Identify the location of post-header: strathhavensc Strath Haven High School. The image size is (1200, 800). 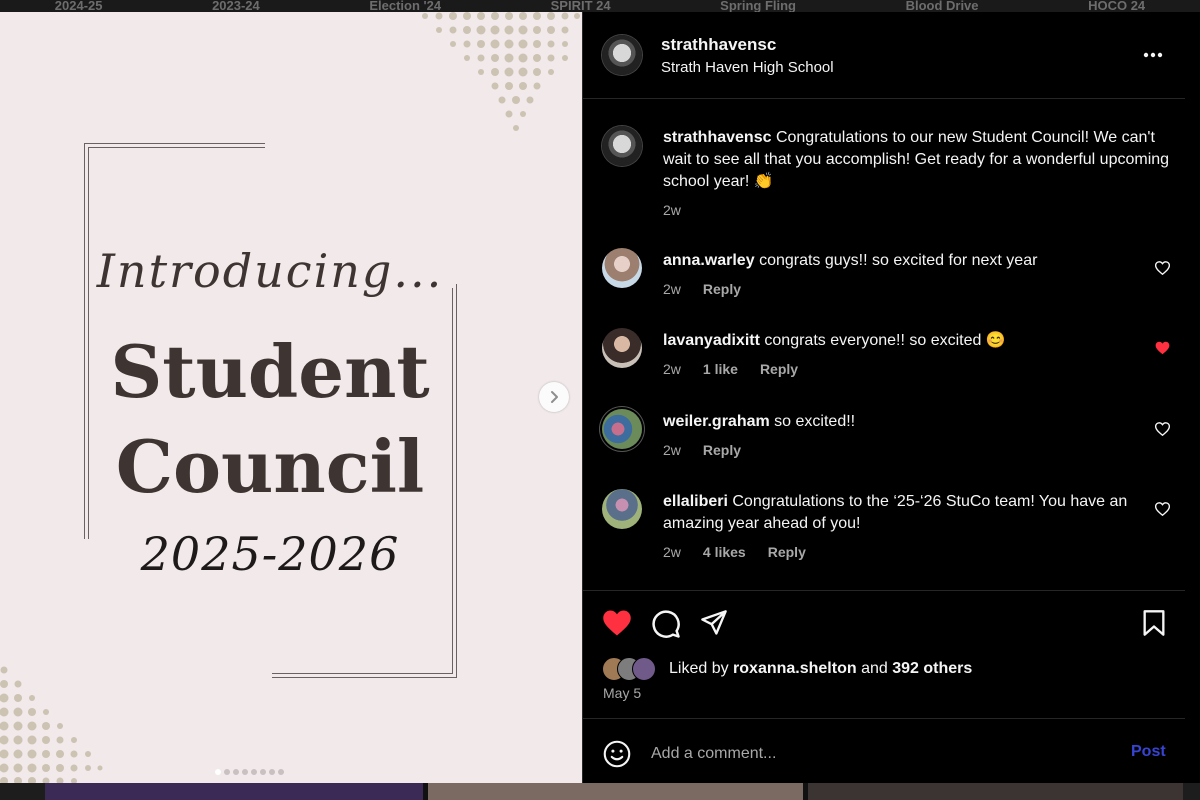
(884, 55).